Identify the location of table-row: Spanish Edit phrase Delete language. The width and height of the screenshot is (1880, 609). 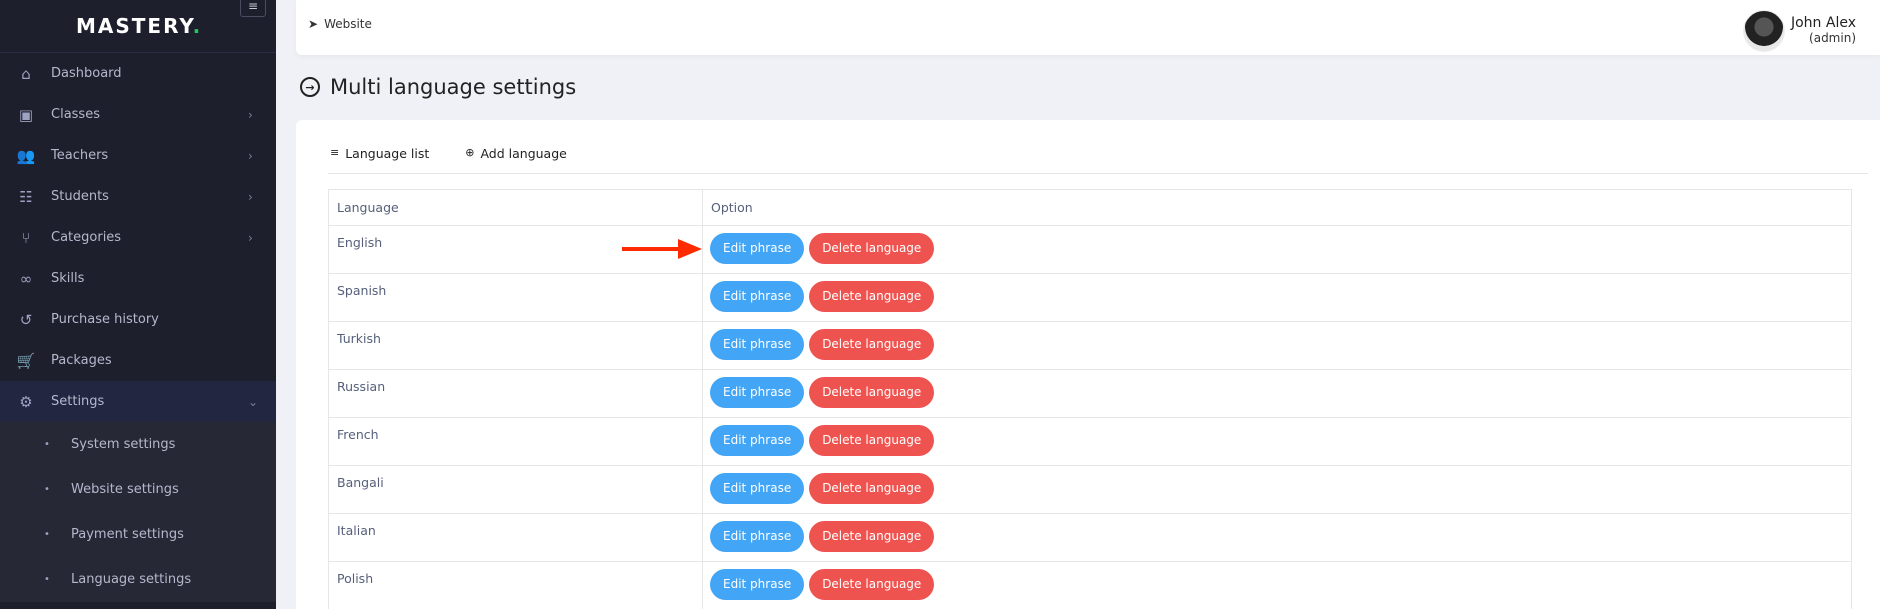
(1090, 297).